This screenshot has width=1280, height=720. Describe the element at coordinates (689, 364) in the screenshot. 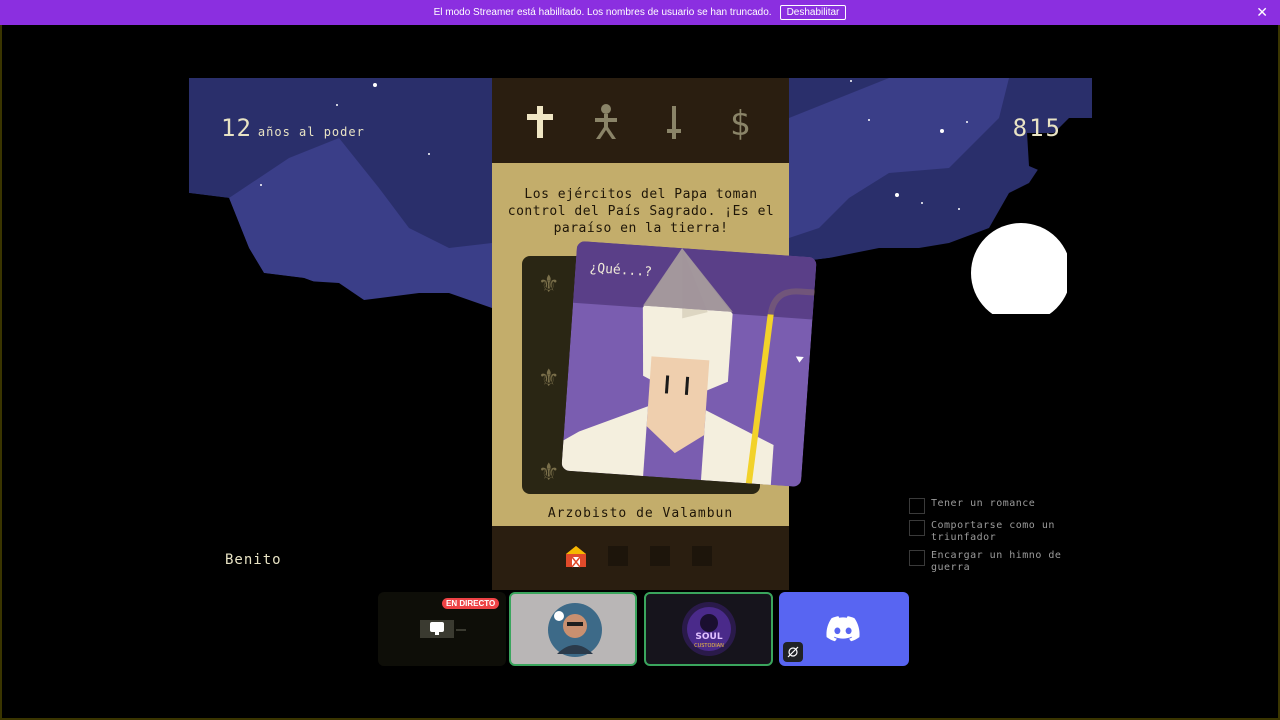

I see `archbishop-portrait: ¿Qué...?` at that location.